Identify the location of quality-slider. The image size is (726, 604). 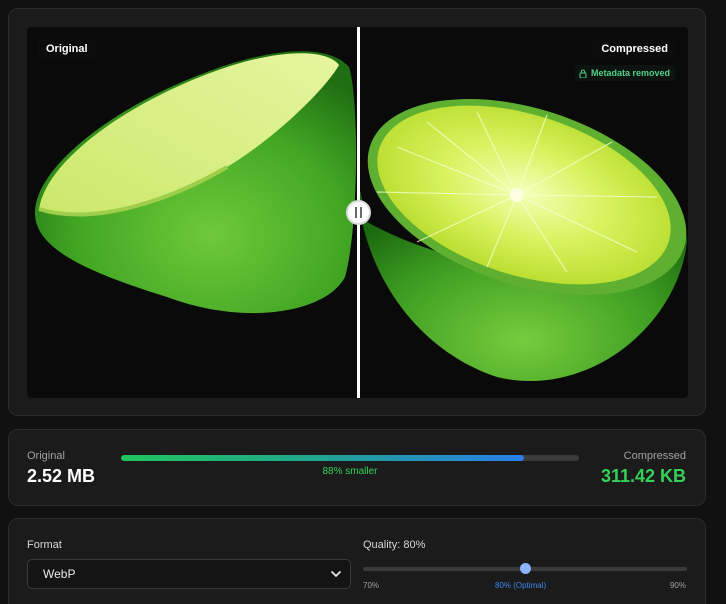
(525, 568).